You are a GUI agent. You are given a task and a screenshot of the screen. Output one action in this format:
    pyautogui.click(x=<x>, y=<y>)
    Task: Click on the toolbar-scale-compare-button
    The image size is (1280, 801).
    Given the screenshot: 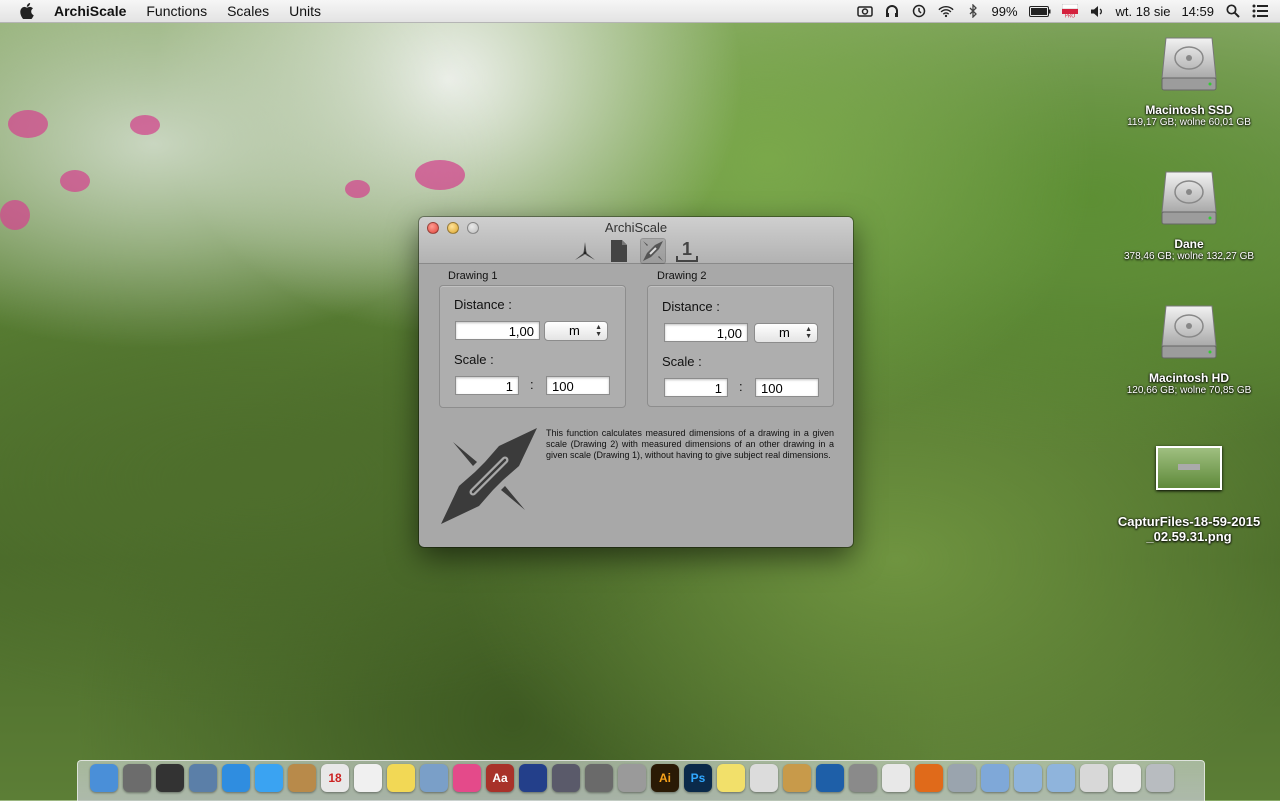 What is the action you would take?
    pyautogui.click(x=653, y=251)
    